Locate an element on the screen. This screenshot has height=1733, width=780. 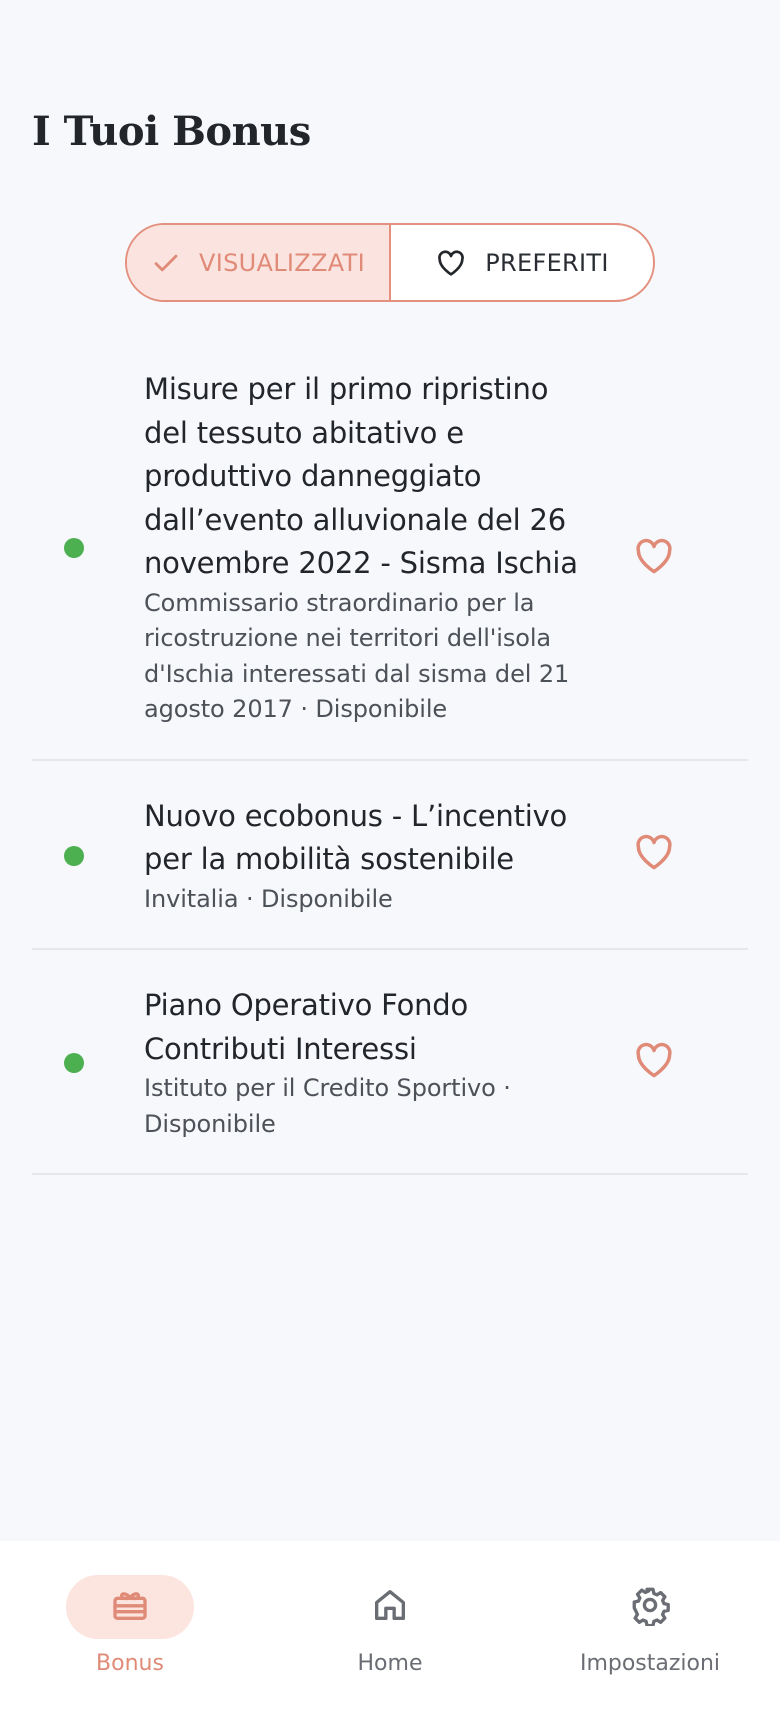
nav-impostazioni-label: Impostazioni is located at coordinates (650, 1663).